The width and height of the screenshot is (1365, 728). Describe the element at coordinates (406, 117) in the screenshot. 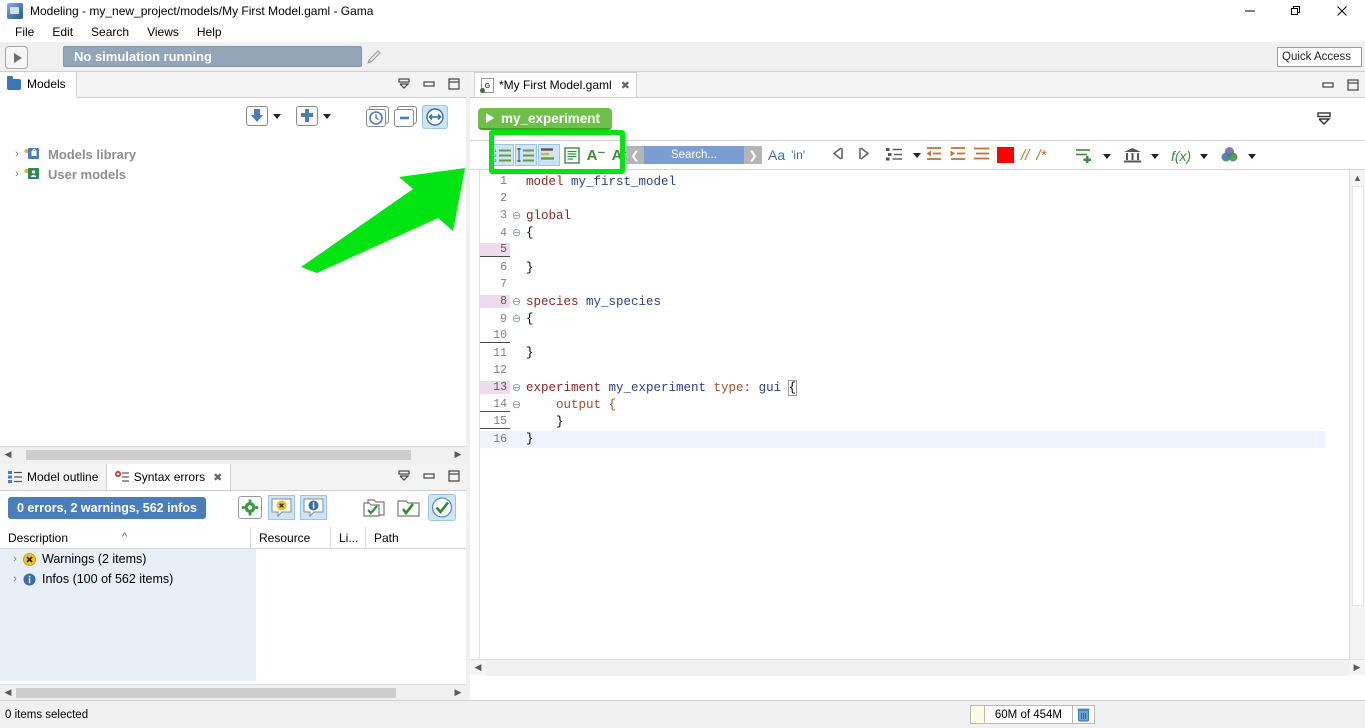

I see `collapse-all-icon` at that location.